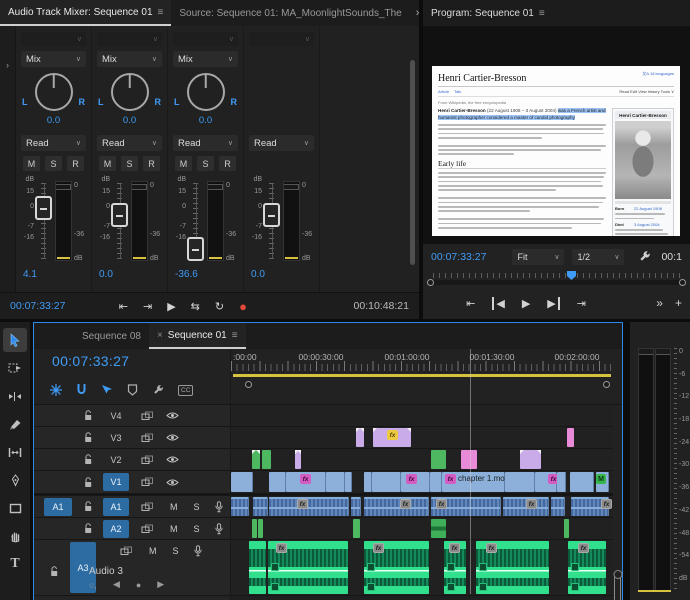 The width and height of the screenshot is (690, 600). I want to click on track-label-v3: V3, so click(116, 438).